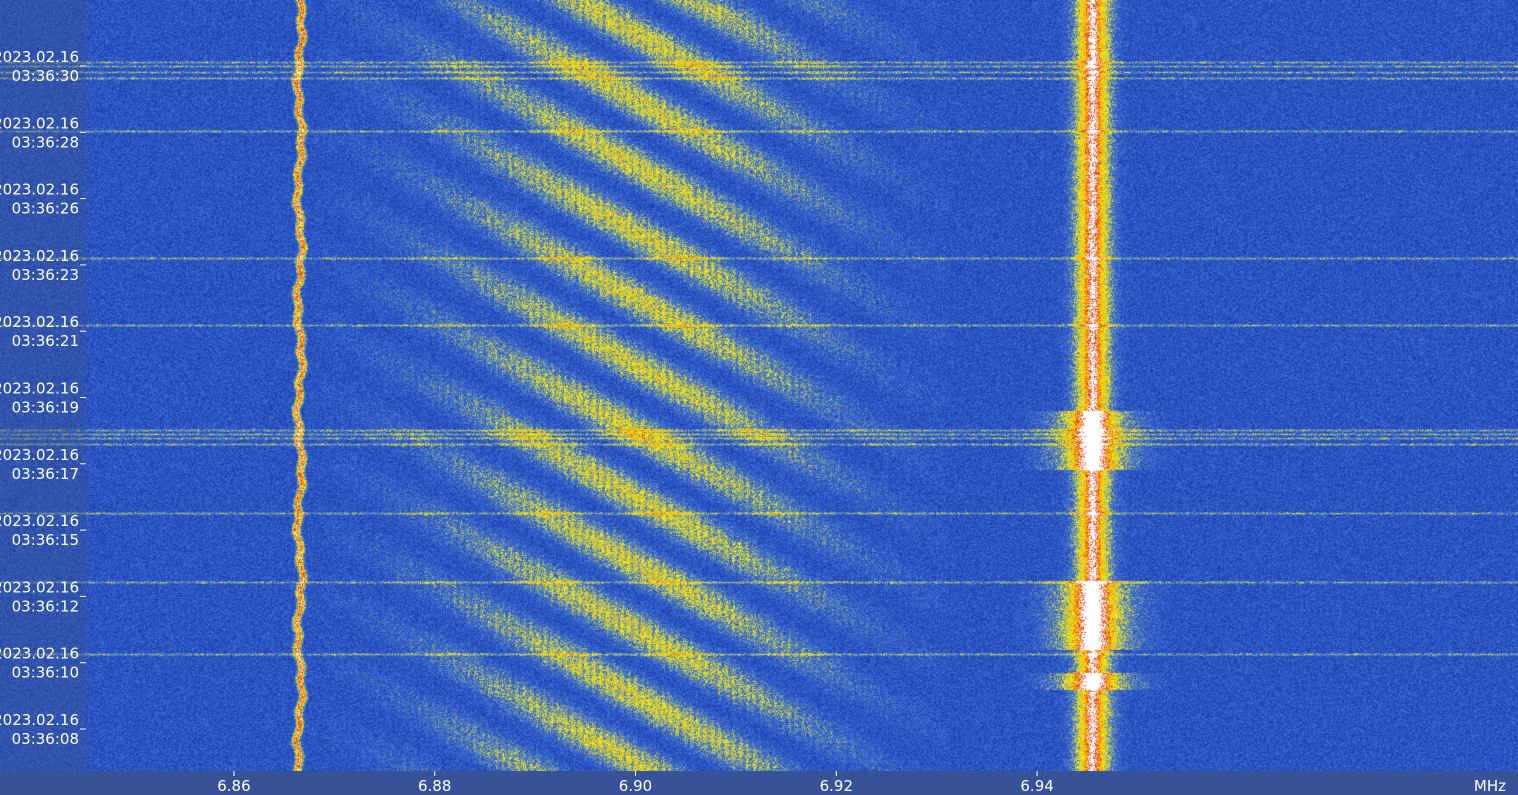 The height and width of the screenshot is (795, 1518). I want to click on y-tick-time-label: 03:36:23, so click(45, 275).